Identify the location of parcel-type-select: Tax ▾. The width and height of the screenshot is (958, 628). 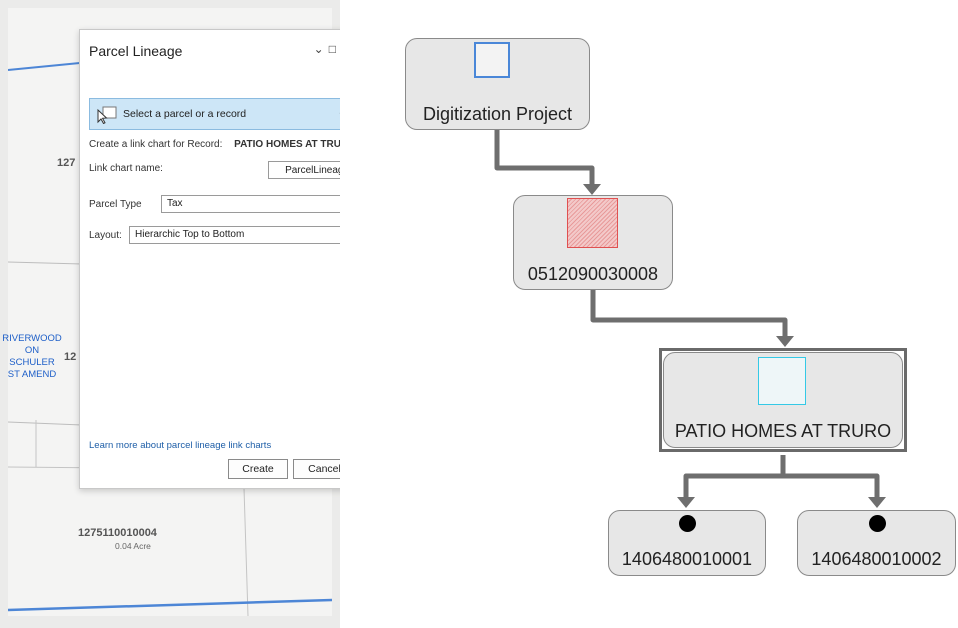
(258, 204).